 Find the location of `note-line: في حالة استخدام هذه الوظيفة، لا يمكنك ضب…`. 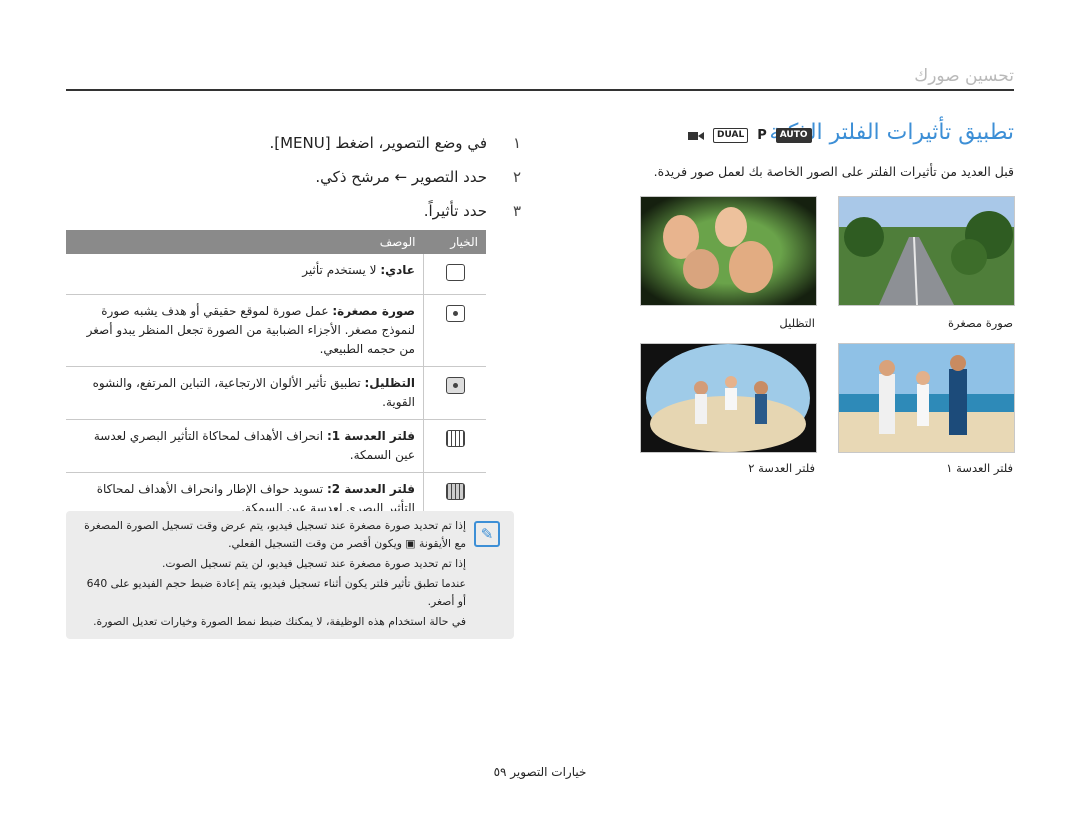

note-line: في حالة استخدام هذه الوظيفة، لا يمكنك ضب… is located at coordinates (279, 621).